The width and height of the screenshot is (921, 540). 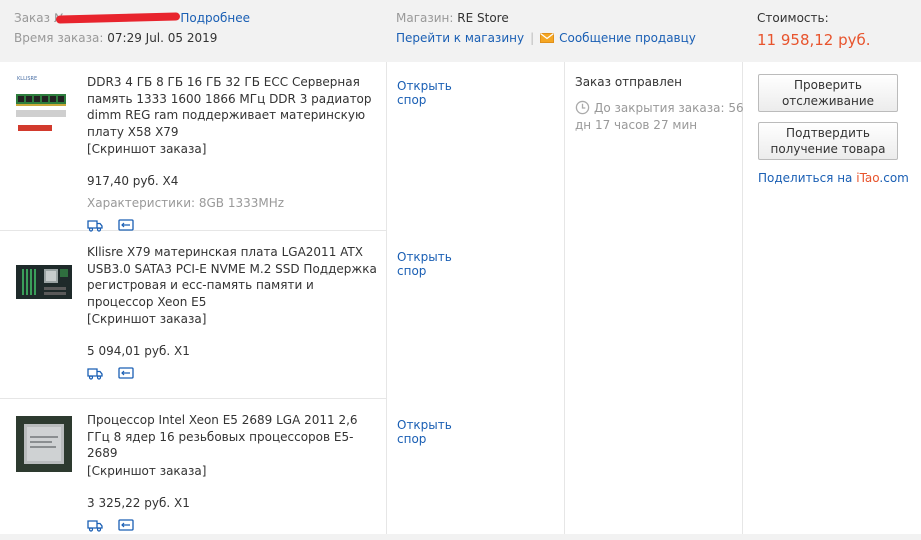 I want to click on cost-label: Стоимость:, so click(x=793, y=18).